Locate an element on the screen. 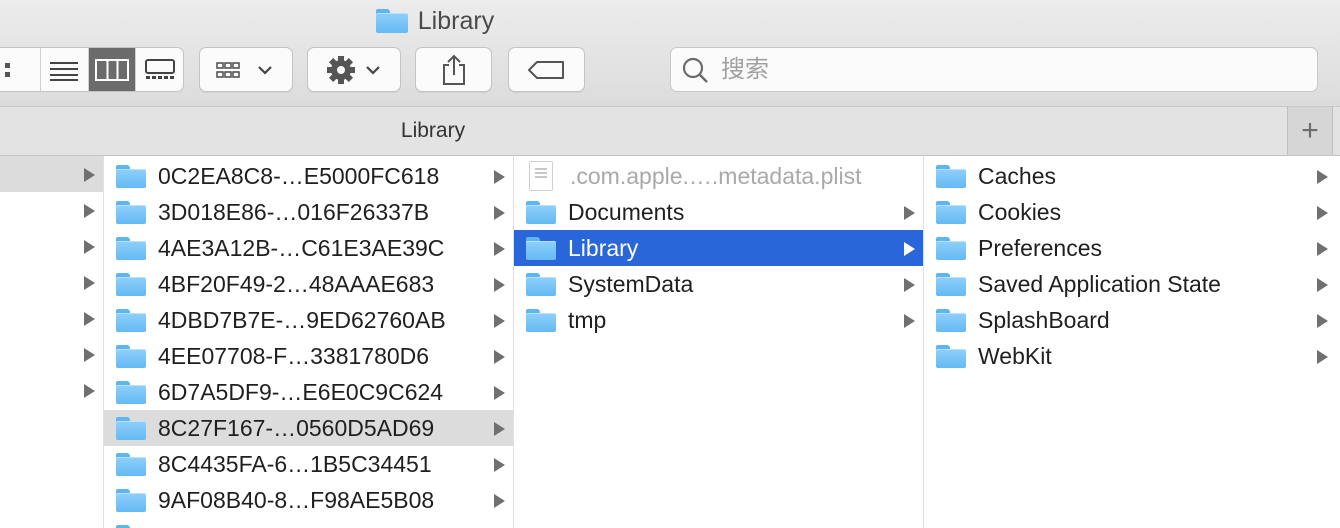 The height and width of the screenshot is (528, 1340). list-item: Preferences is located at coordinates (1130, 248).